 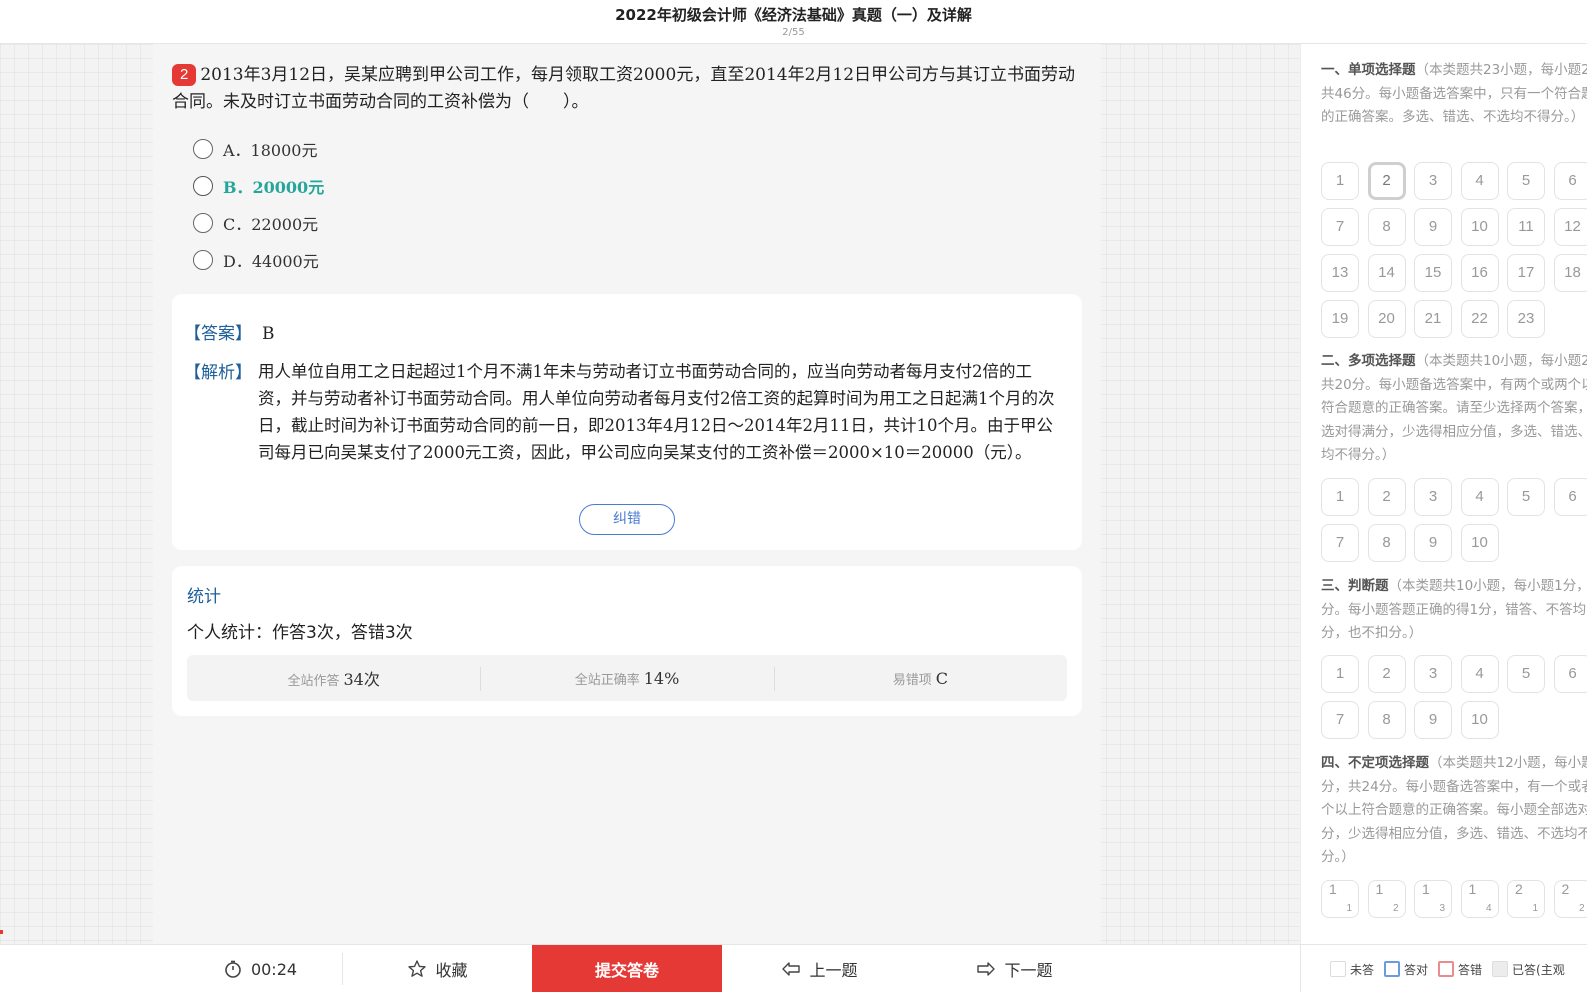 I want to click on section-1-title: 一、单项选择题, so click(x=1368, y=70).